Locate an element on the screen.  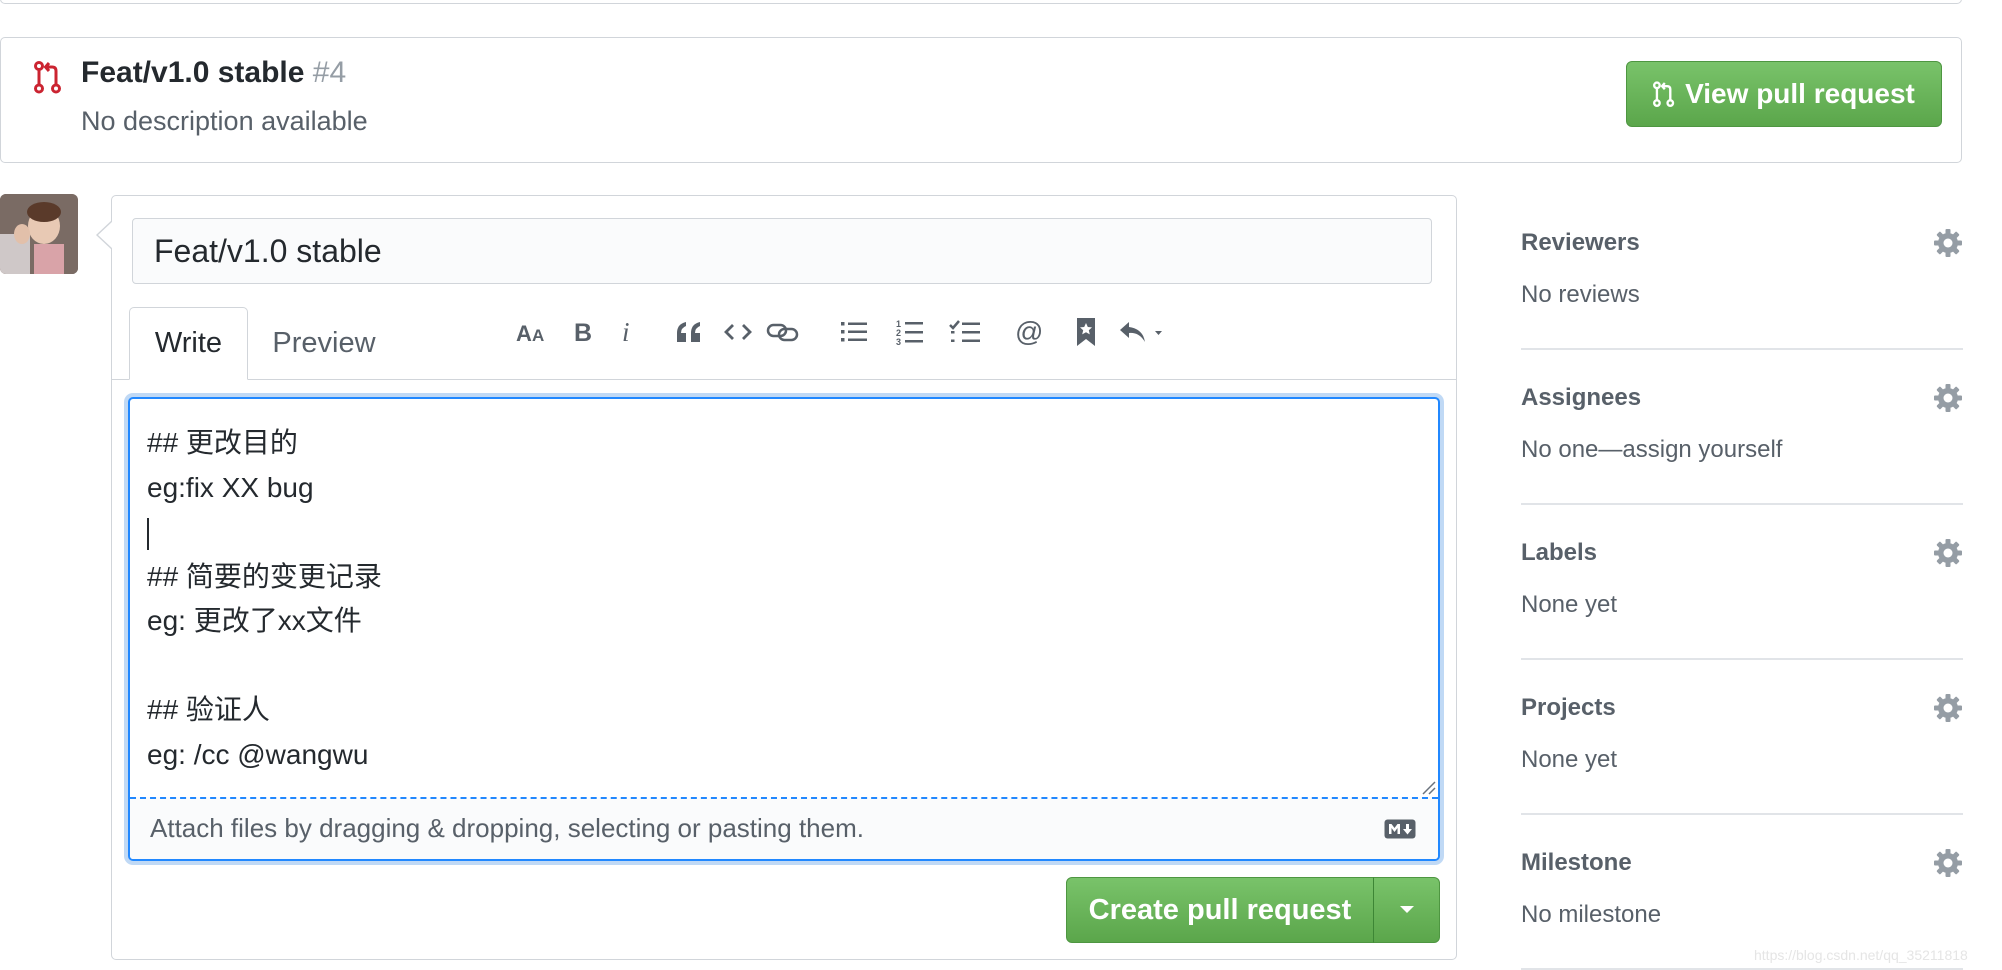
previous-box-edge is located at coordinates (981, 2).